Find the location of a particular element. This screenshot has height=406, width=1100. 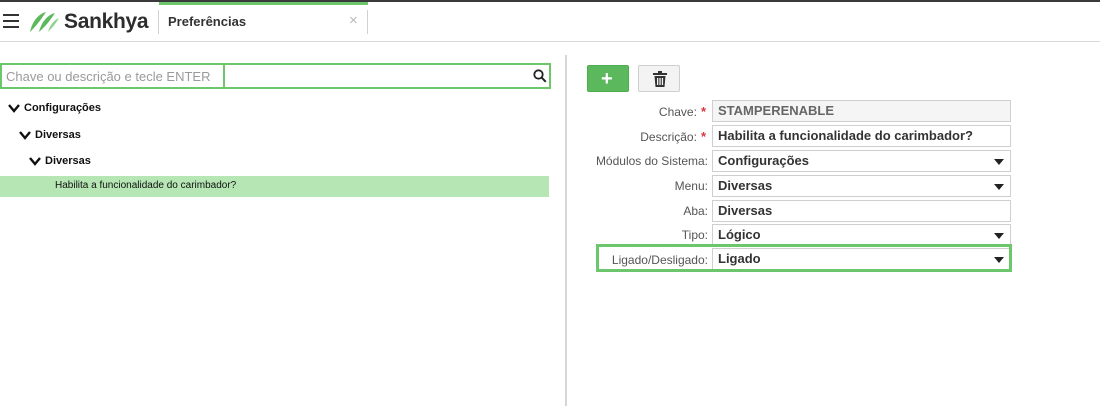

tree-node-configuracoes: Configurações is located at coordinates (54, 108).